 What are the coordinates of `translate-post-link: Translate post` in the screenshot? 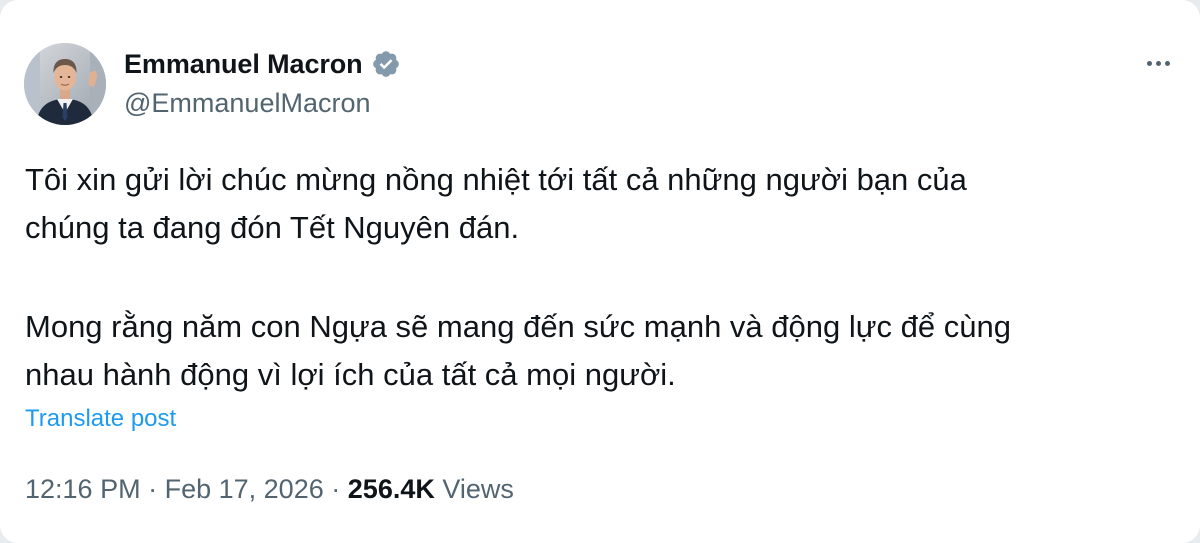 It's located at (100, 419).